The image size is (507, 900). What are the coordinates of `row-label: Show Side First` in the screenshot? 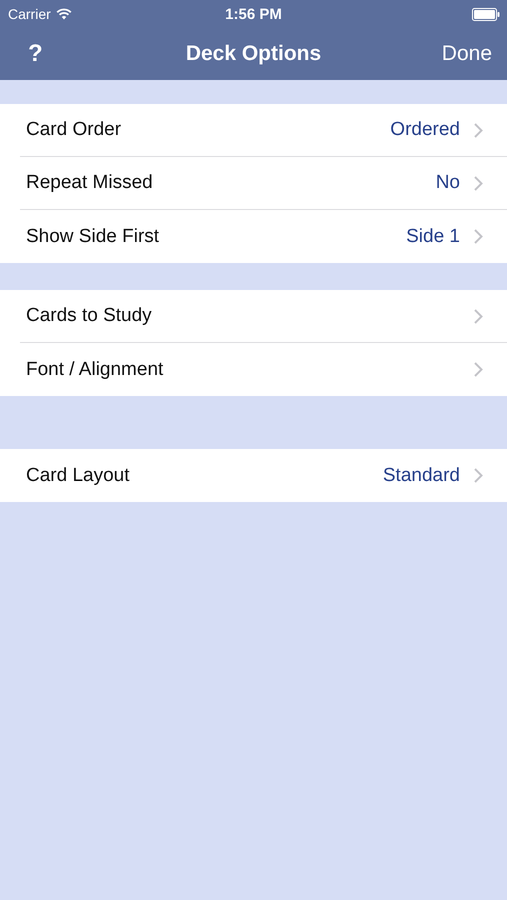 It's located at (93, 237).